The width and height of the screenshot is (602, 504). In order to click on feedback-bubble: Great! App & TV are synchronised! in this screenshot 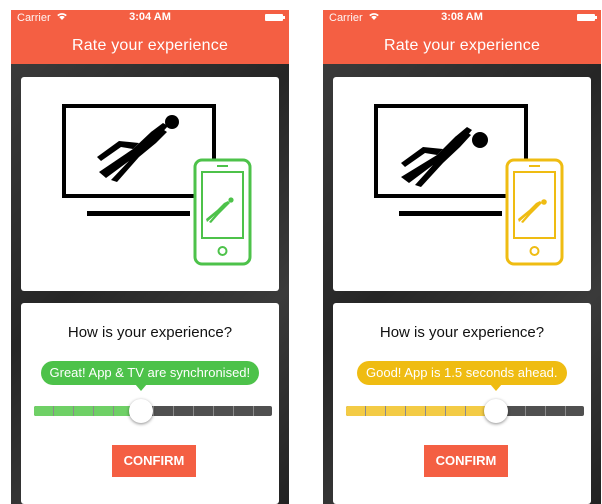, I will do `click(150, 376)`.